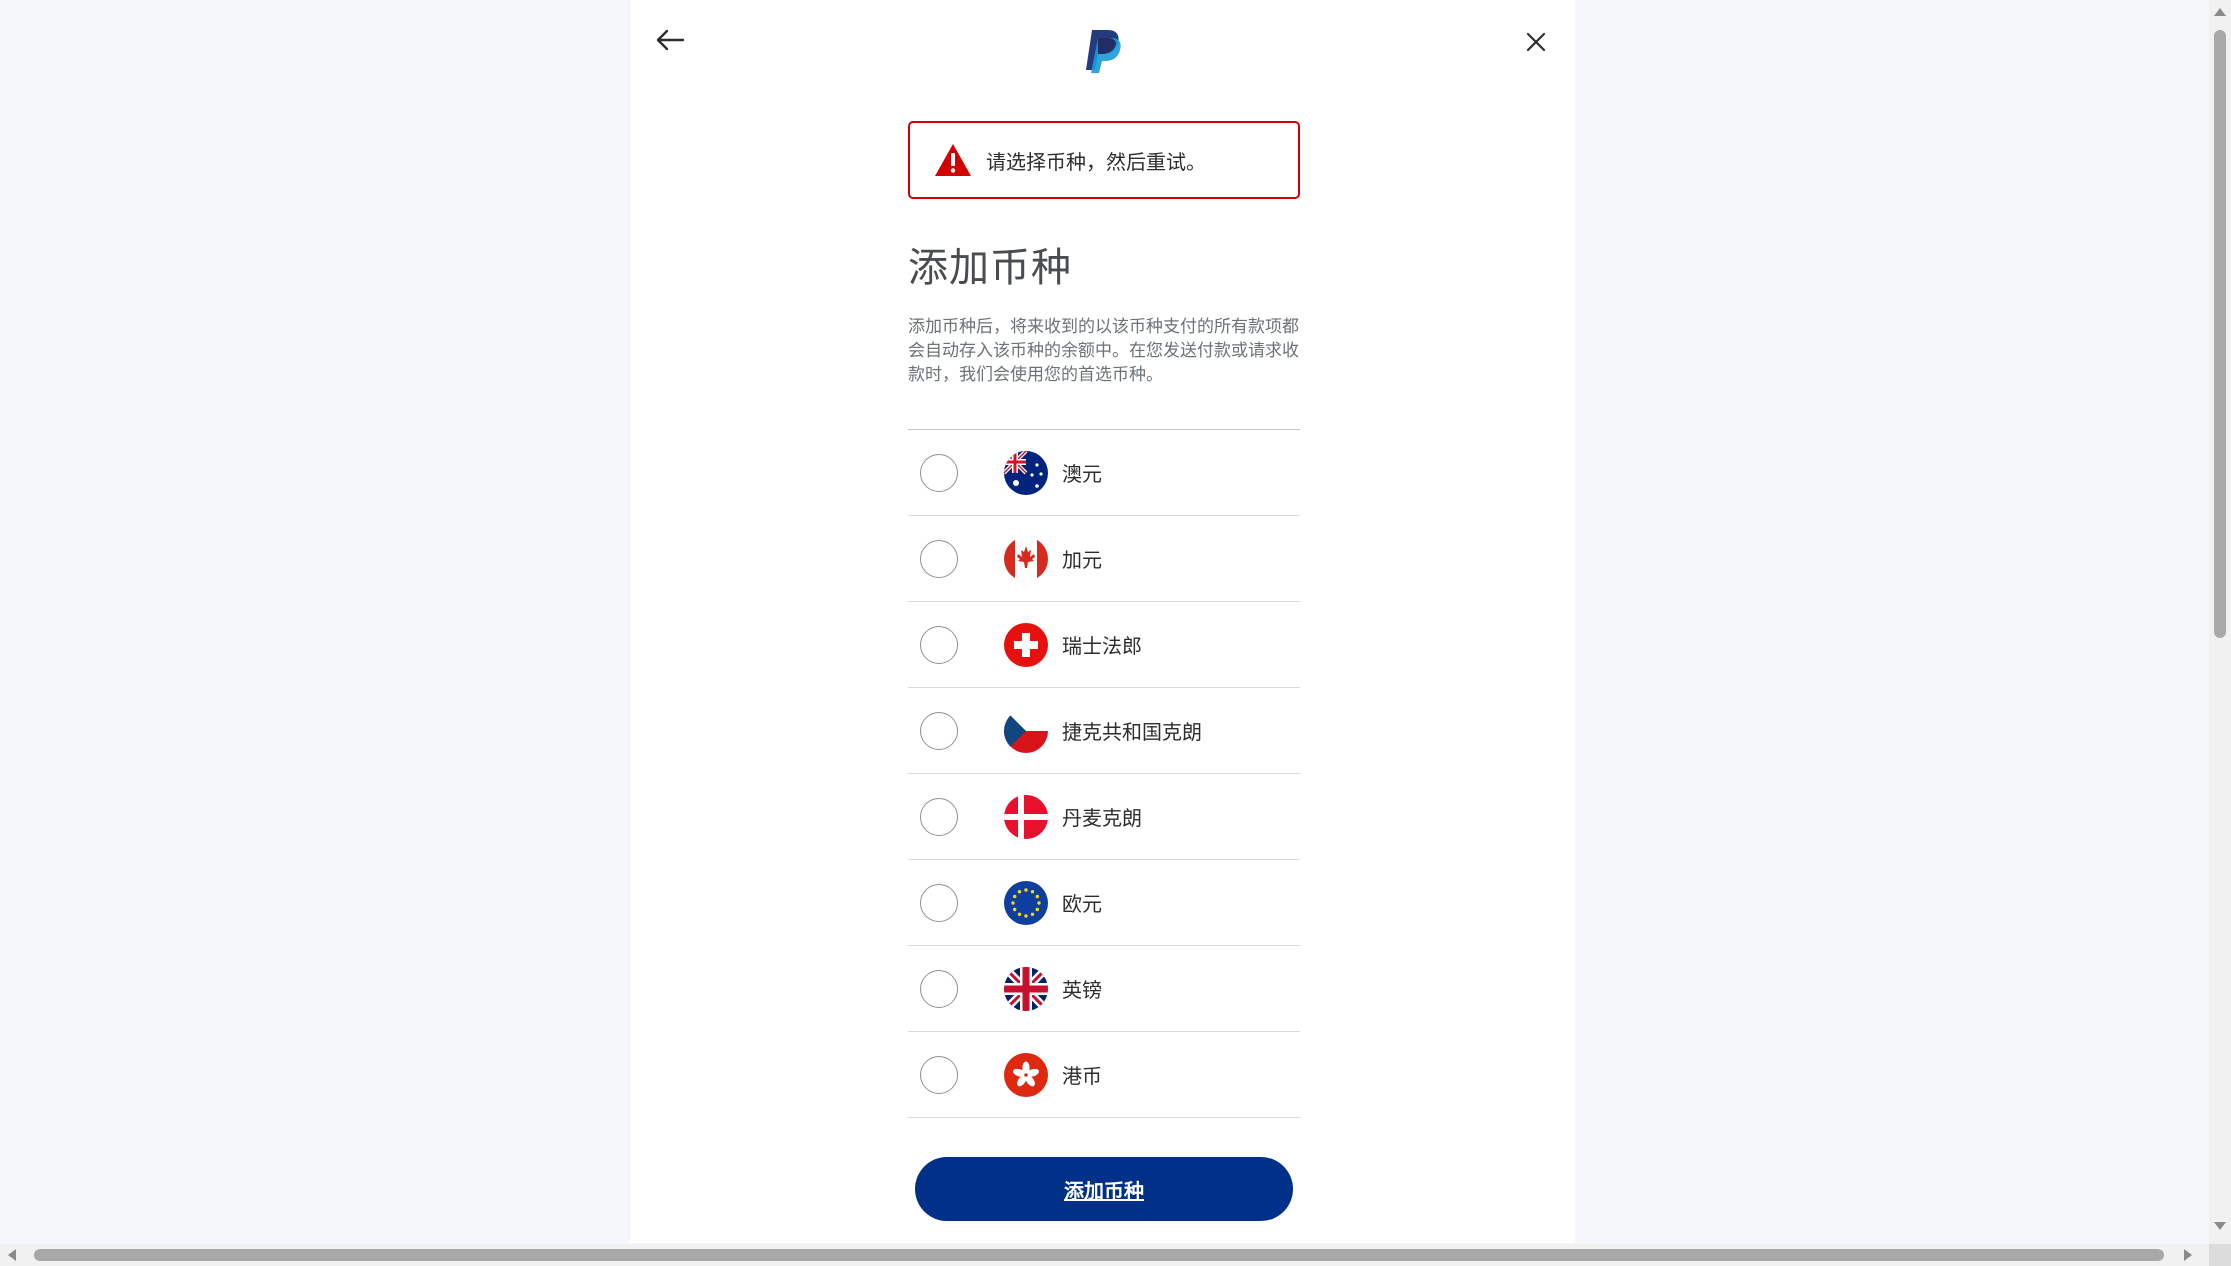  Describe the element at coordinates (953, 160) in the screenshot. I see `warning-triangle-icon` at that location.